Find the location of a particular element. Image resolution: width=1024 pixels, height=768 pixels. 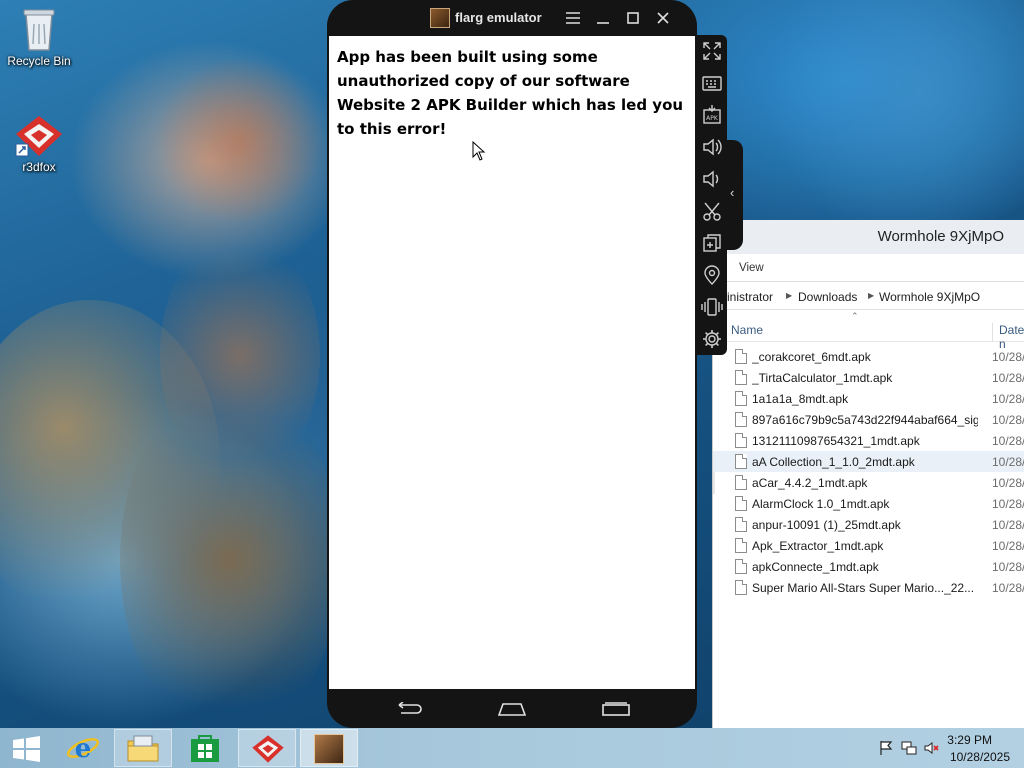

keyboard-icon is located at coordinates (712, 83).